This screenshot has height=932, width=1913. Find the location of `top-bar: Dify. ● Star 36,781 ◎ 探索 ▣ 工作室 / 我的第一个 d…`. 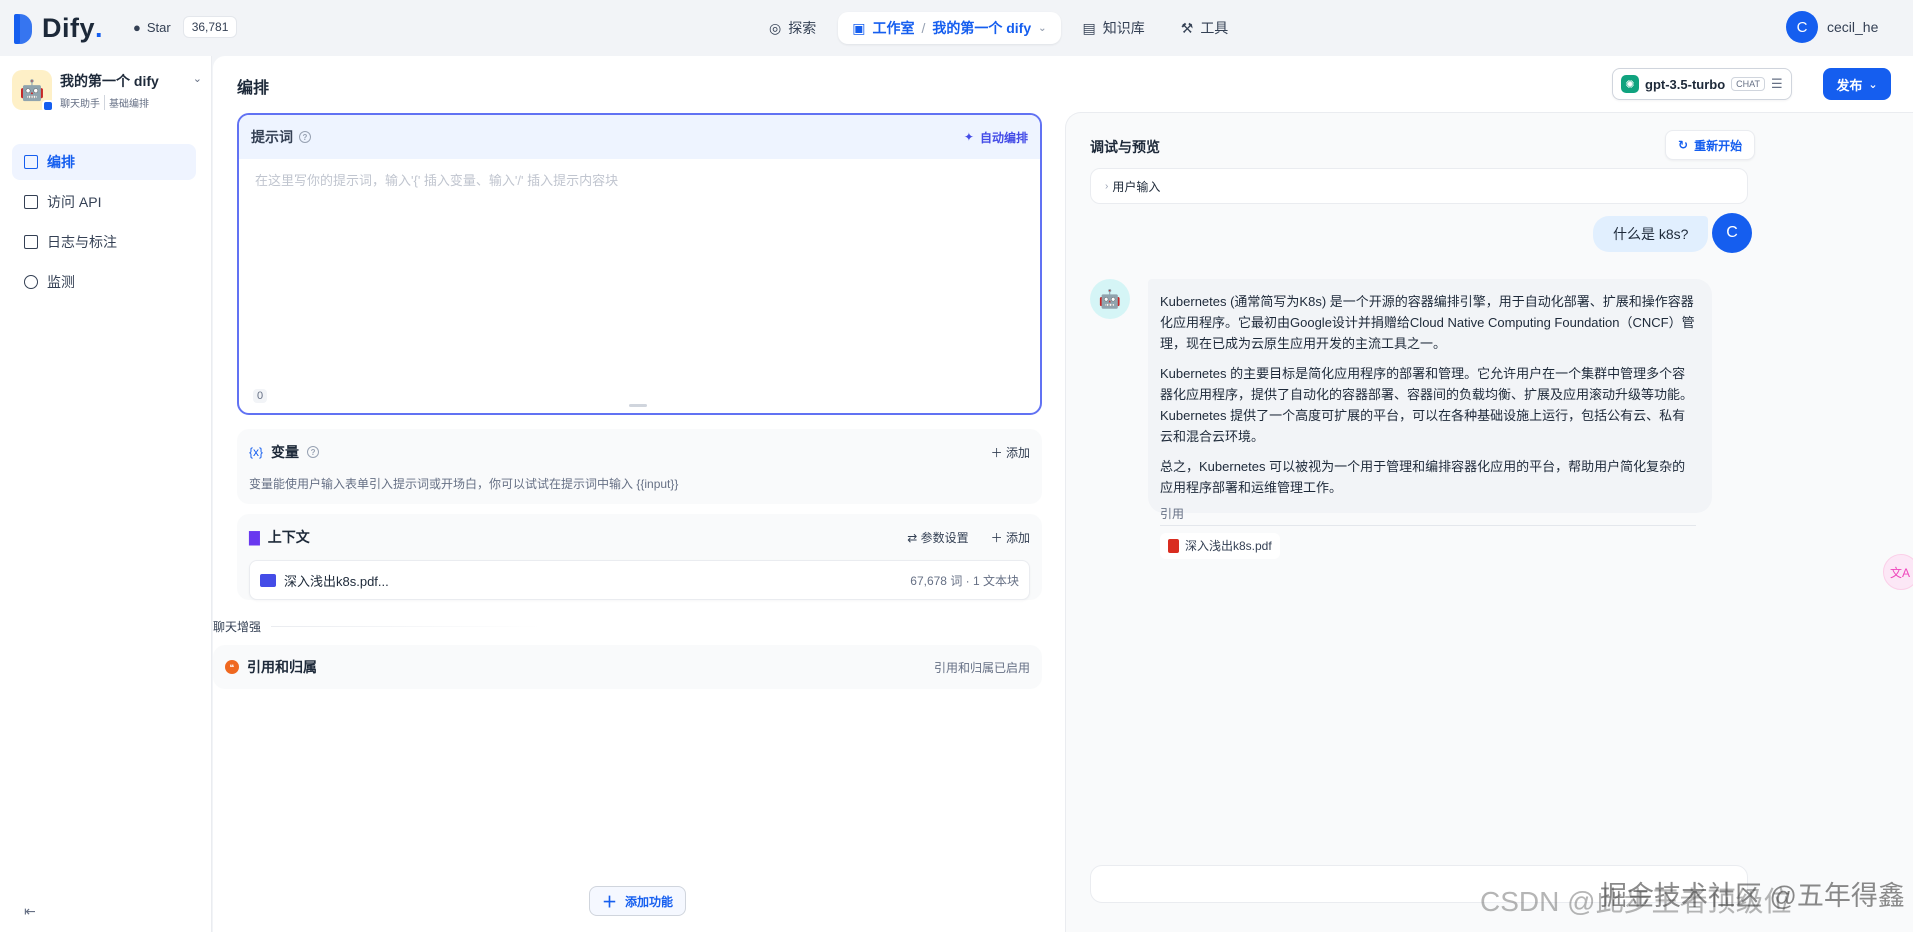

top-bar: Dify. ● Star 36,781 ◎ 探索 ▣ 工作室 / 我的第一个 d… is located at coordinates (956, 28).